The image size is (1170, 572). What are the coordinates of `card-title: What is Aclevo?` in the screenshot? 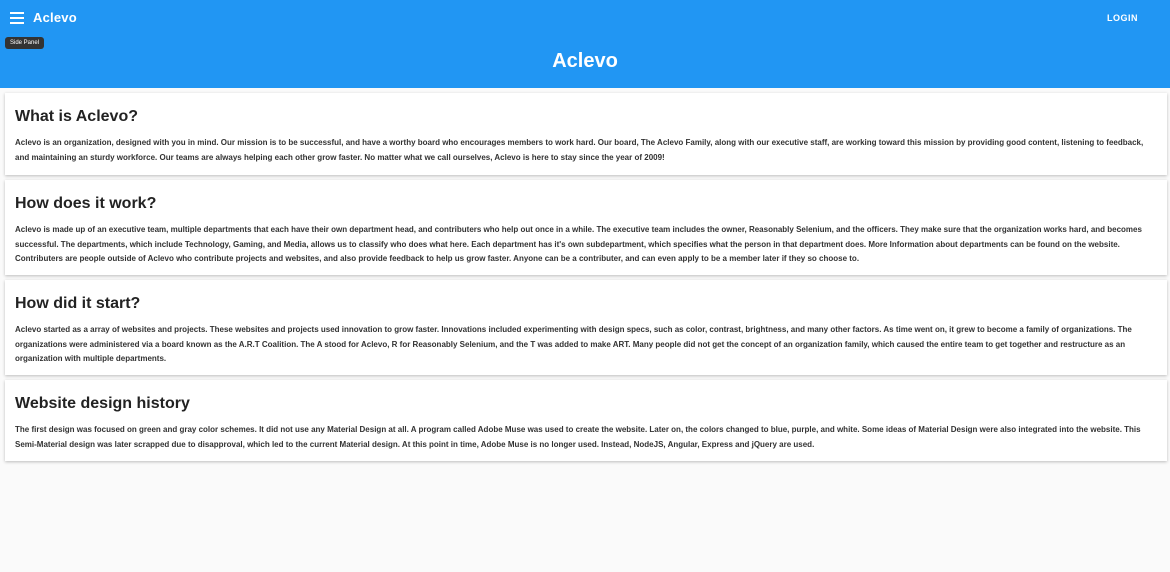 It's located at (76, 116).